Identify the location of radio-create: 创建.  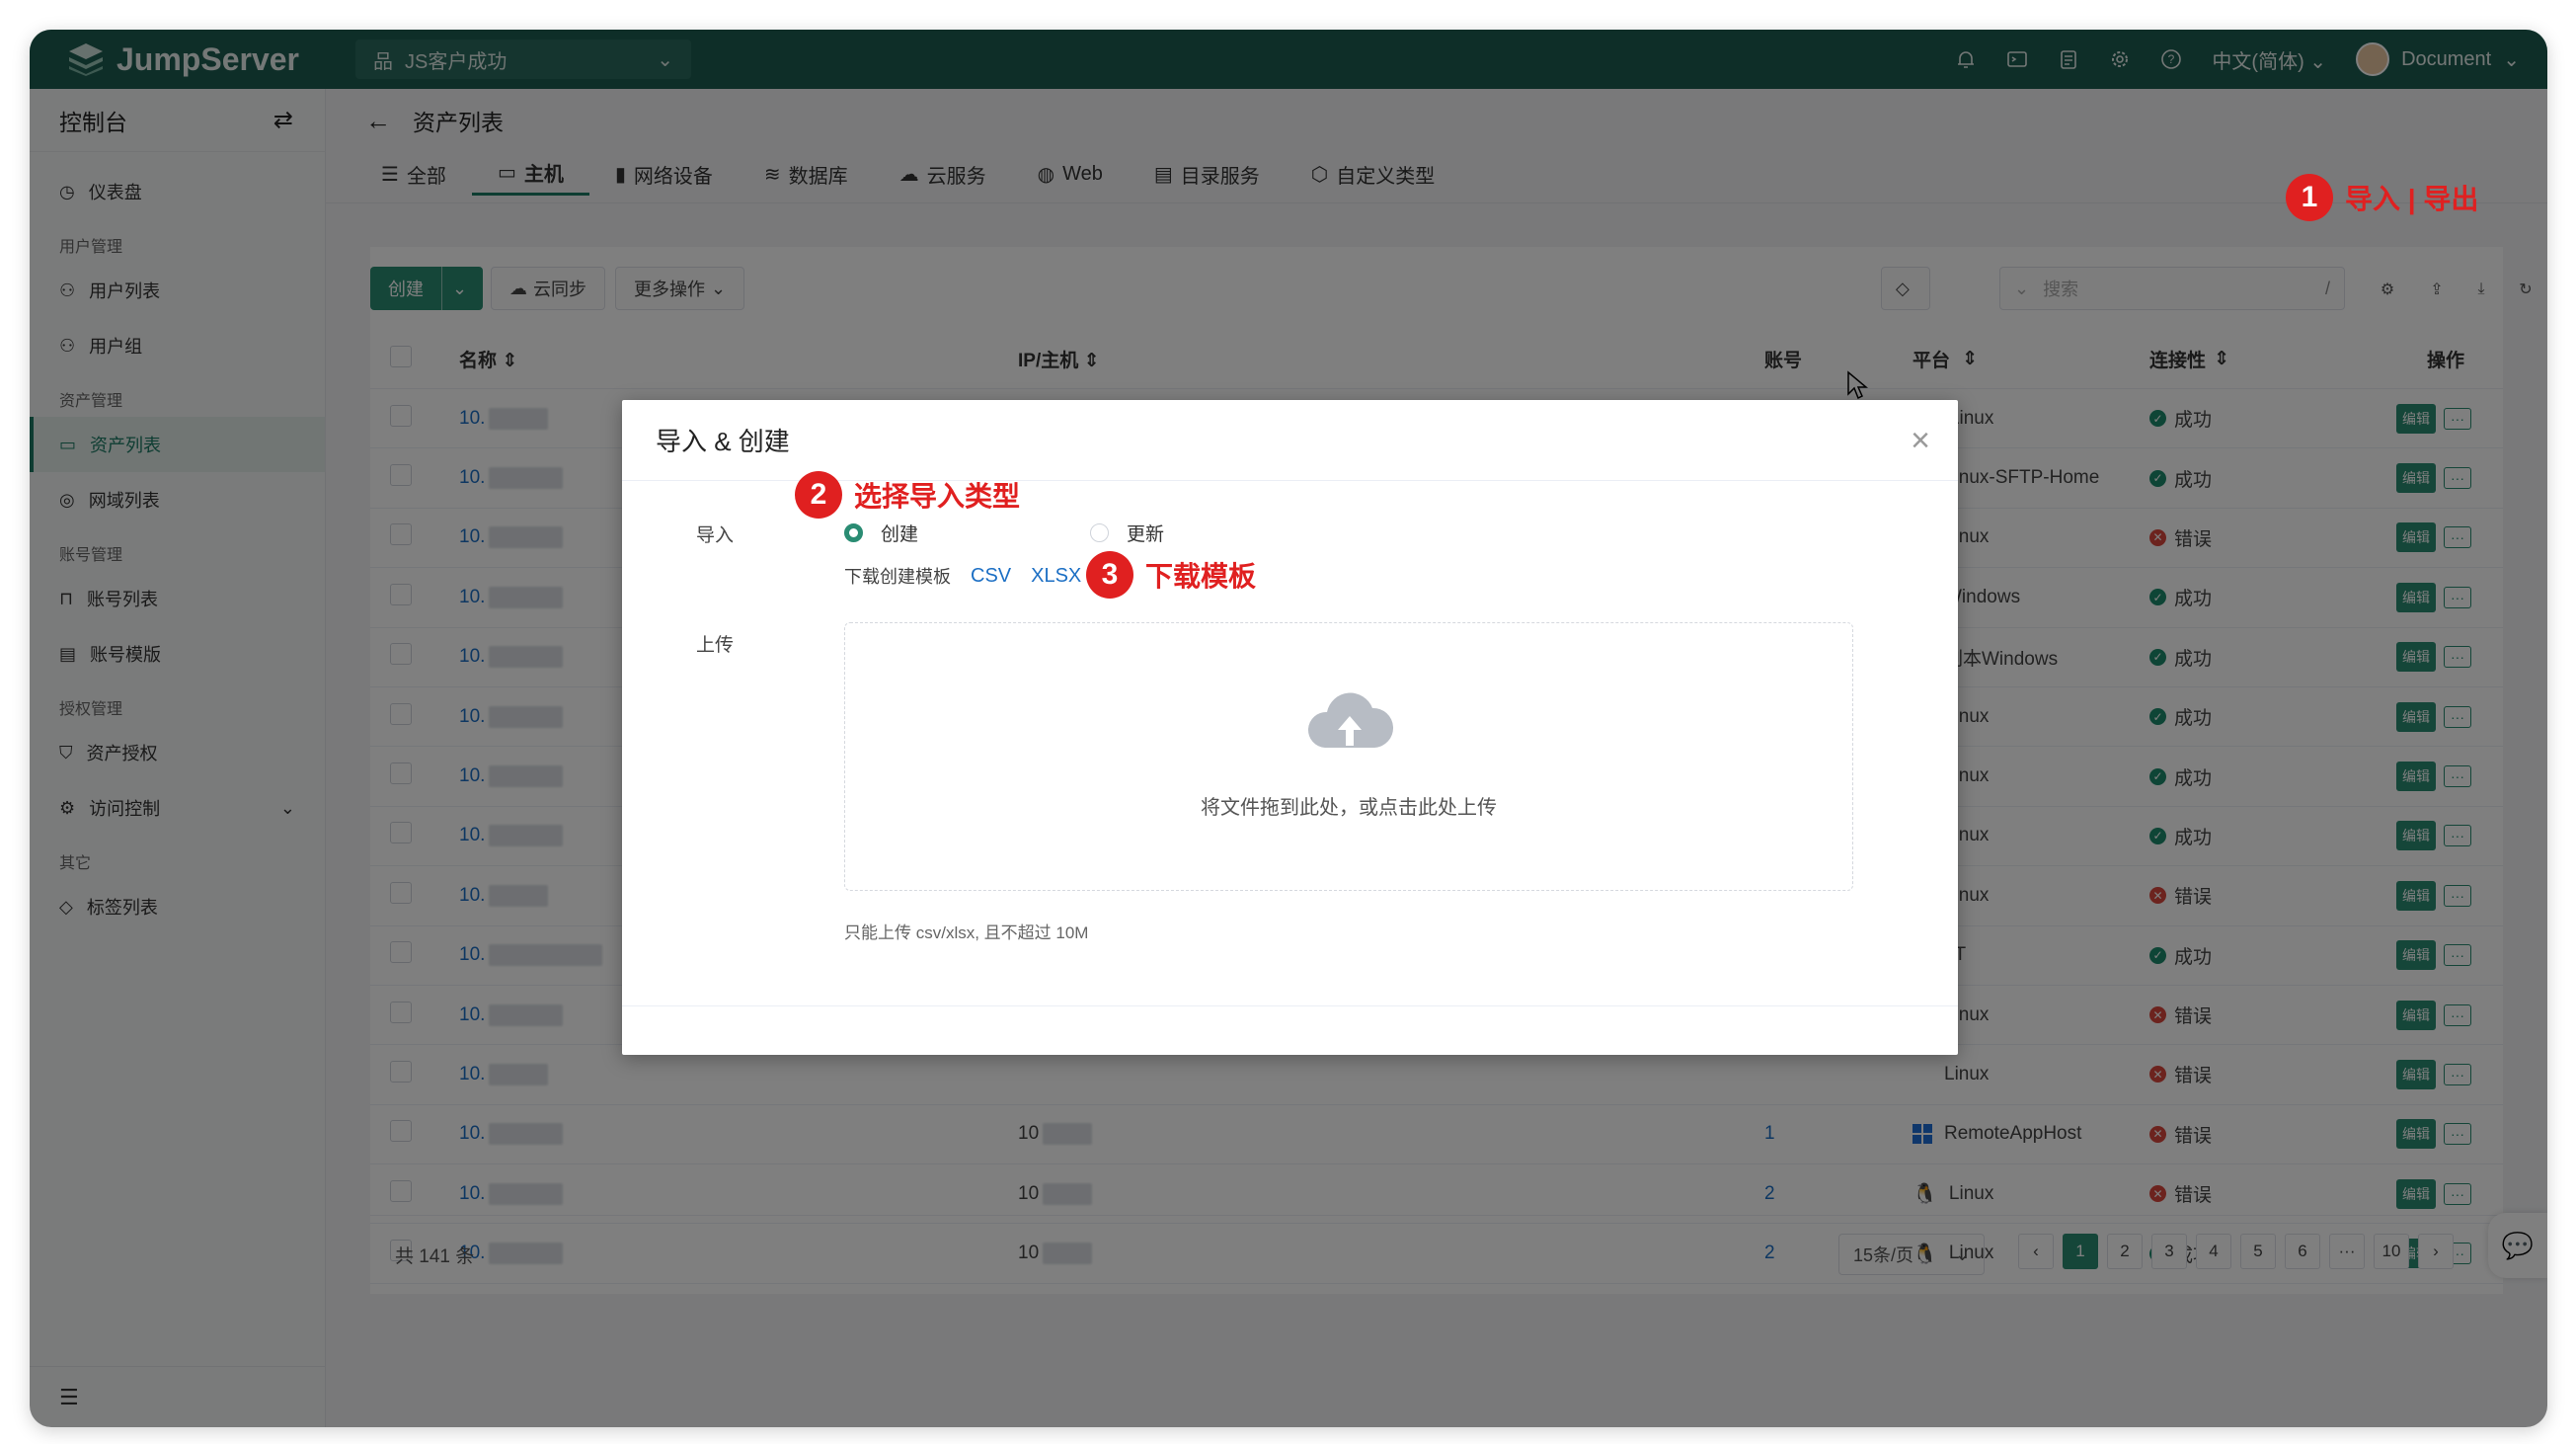
(881, 533).